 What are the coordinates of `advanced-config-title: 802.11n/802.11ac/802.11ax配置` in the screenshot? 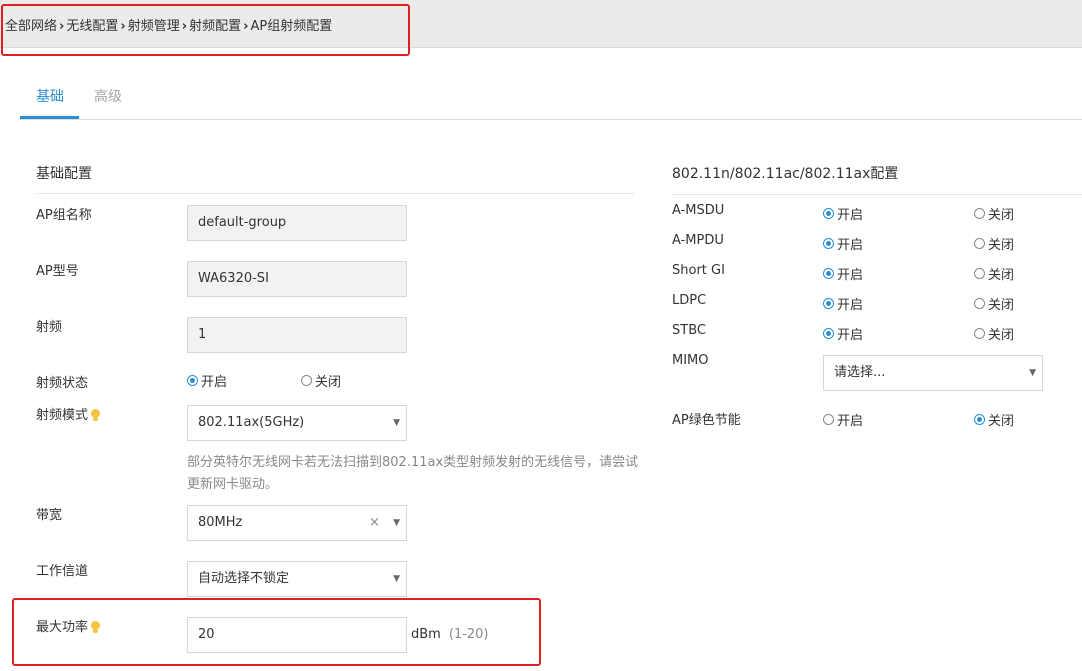 It's located at (785, 174).